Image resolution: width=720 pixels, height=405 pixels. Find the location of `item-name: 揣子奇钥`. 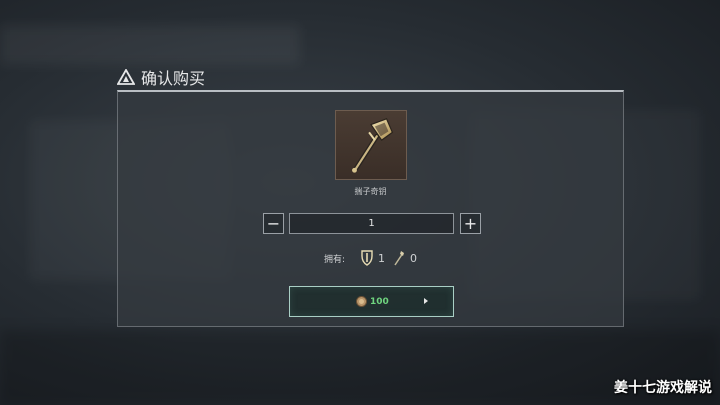

item-name: 揣子奇钥 is located at coordinates (370, 191).